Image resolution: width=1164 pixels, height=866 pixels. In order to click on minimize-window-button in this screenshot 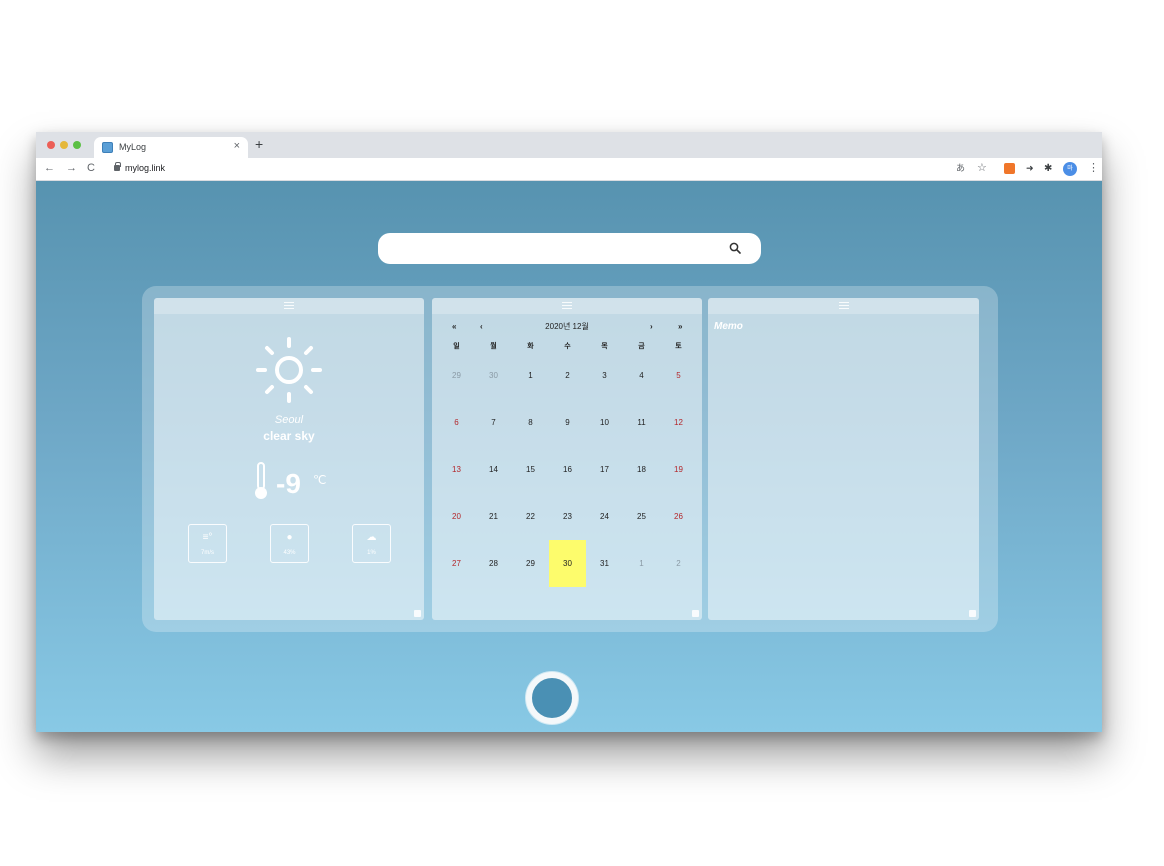, I will do `click(64, 145)`.